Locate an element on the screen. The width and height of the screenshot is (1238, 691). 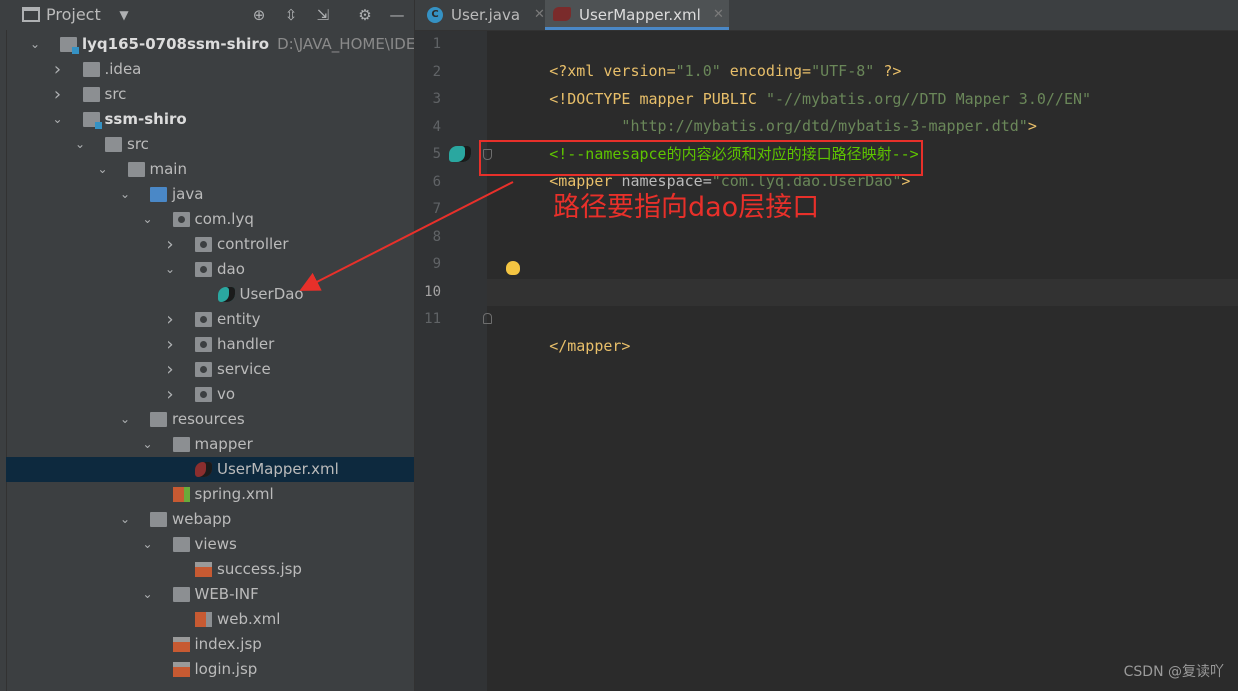
tab-user-java: C User.java ✕ is located at coordinates (483, 15).